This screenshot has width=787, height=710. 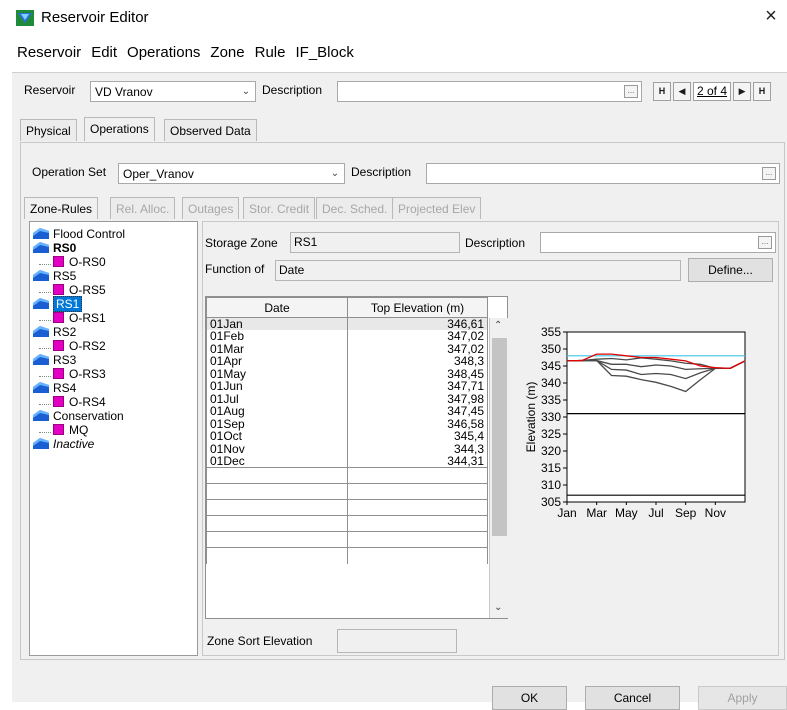 I want to click on date-cell: 01May, so click(x=277, y=373).